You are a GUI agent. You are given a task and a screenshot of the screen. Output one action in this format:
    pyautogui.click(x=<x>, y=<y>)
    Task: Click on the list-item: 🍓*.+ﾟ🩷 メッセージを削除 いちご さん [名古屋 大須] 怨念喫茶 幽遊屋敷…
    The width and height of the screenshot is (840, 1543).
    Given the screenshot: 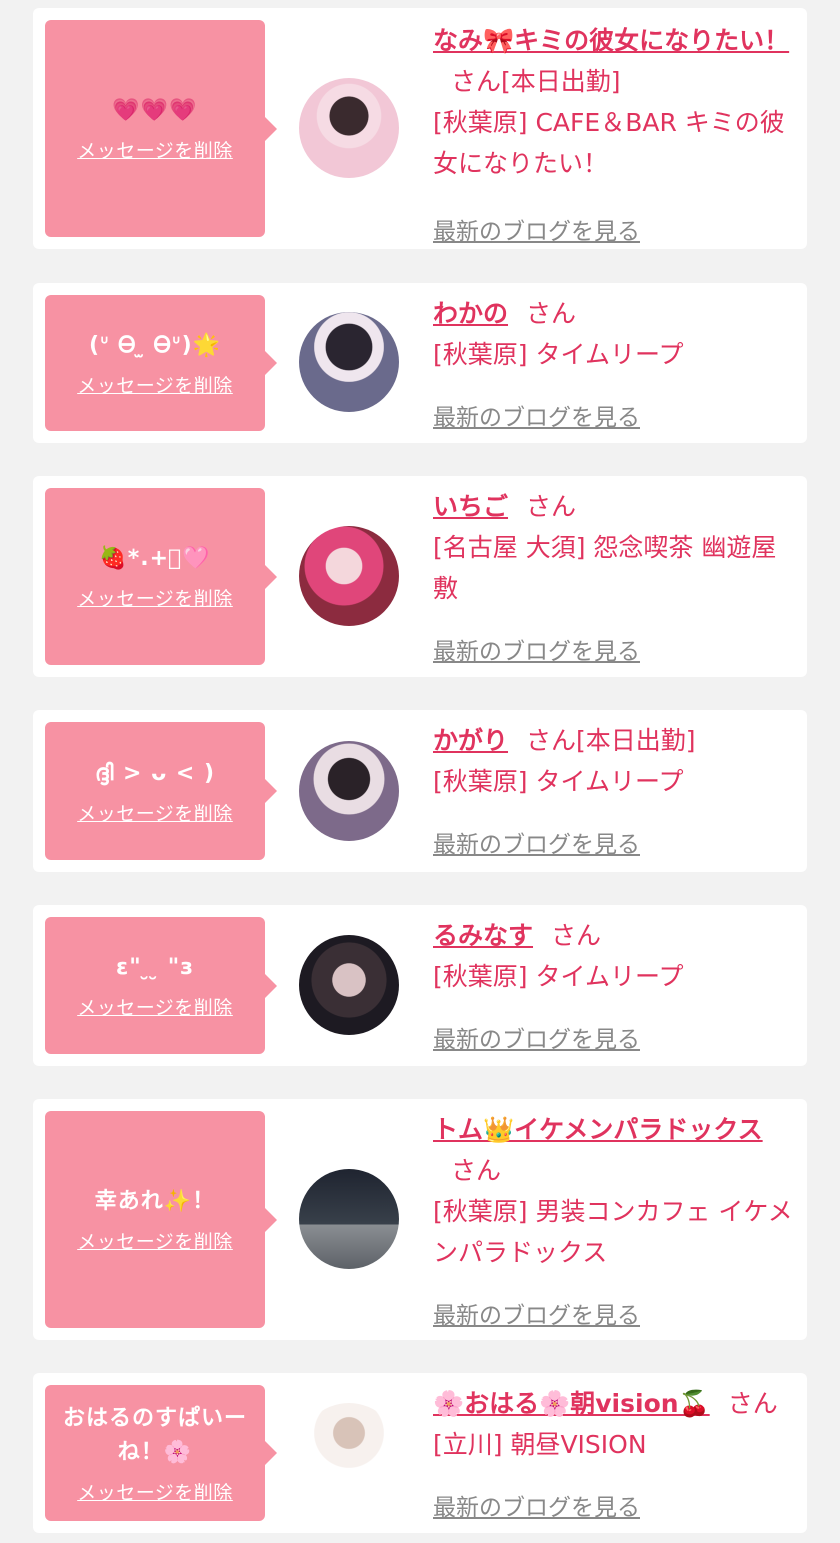 What is the action you would take?
    pyautogui.click(x=420, y=576)
    